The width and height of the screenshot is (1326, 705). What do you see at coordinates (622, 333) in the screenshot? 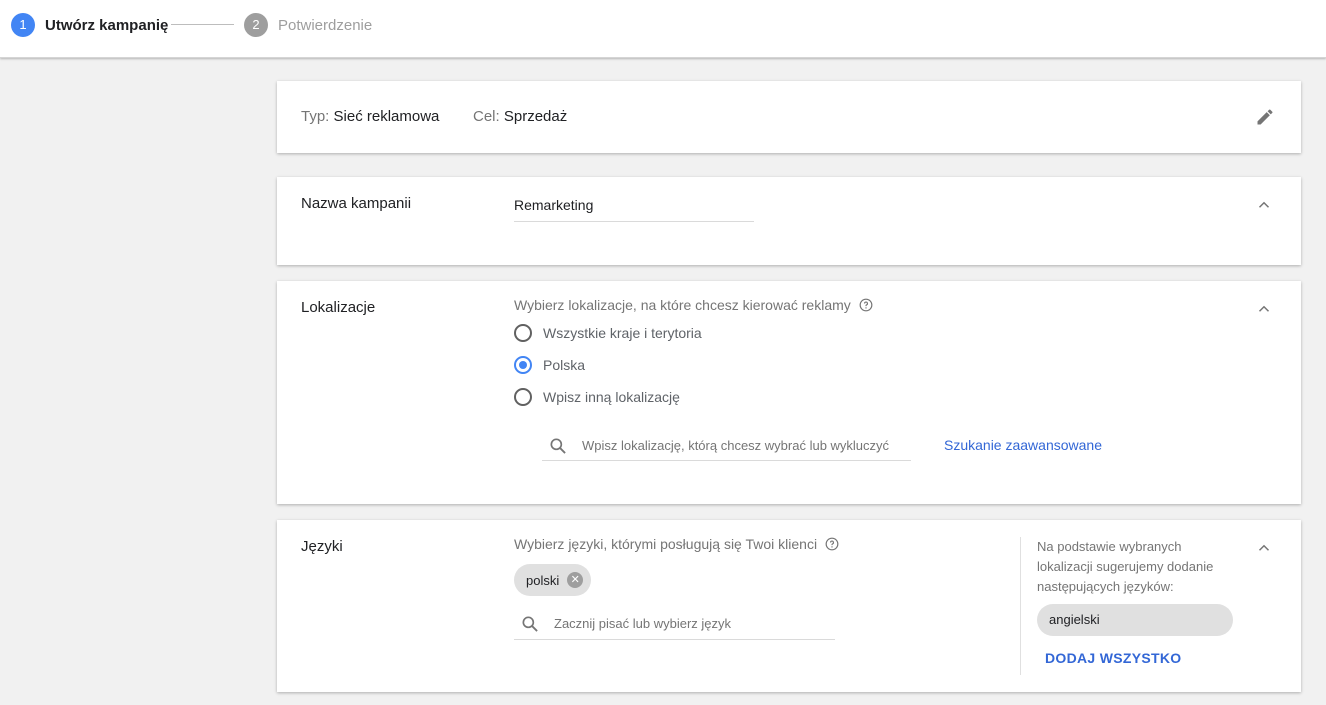
I see `radio-label: Wszystkie kraje i terytoria` at bounding box center [622, 333].